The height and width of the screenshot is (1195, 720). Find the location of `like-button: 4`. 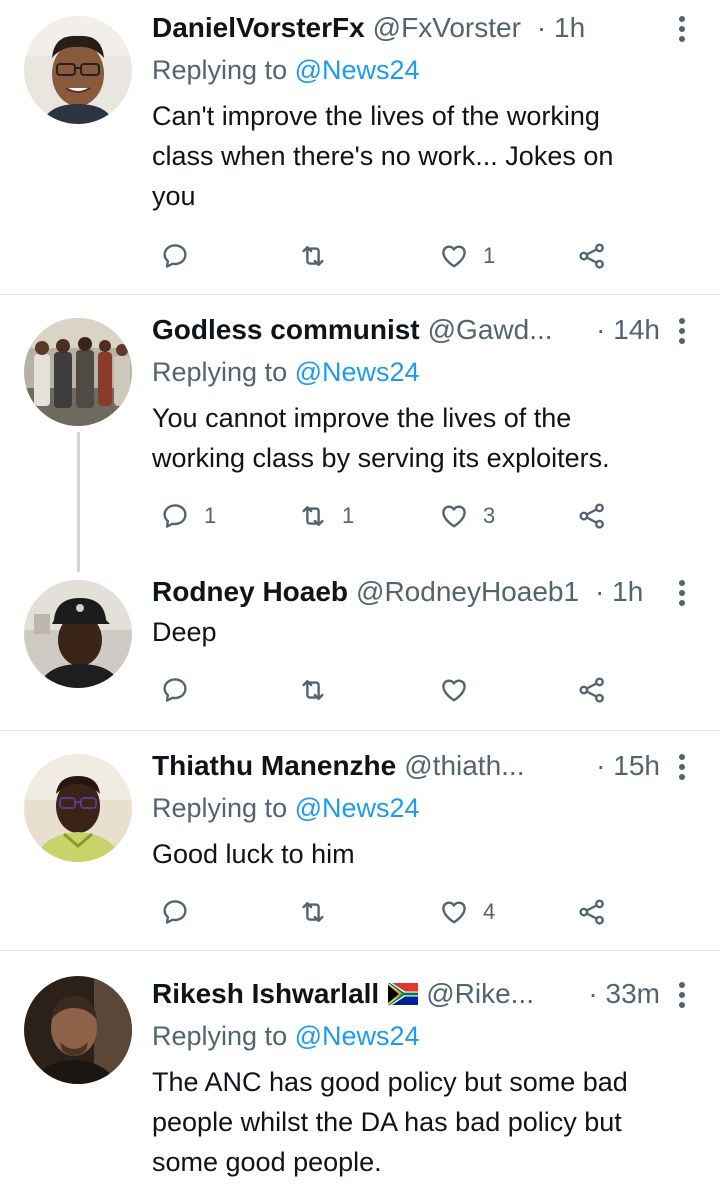

like-button: 4 is located at coordinates (467, 912).